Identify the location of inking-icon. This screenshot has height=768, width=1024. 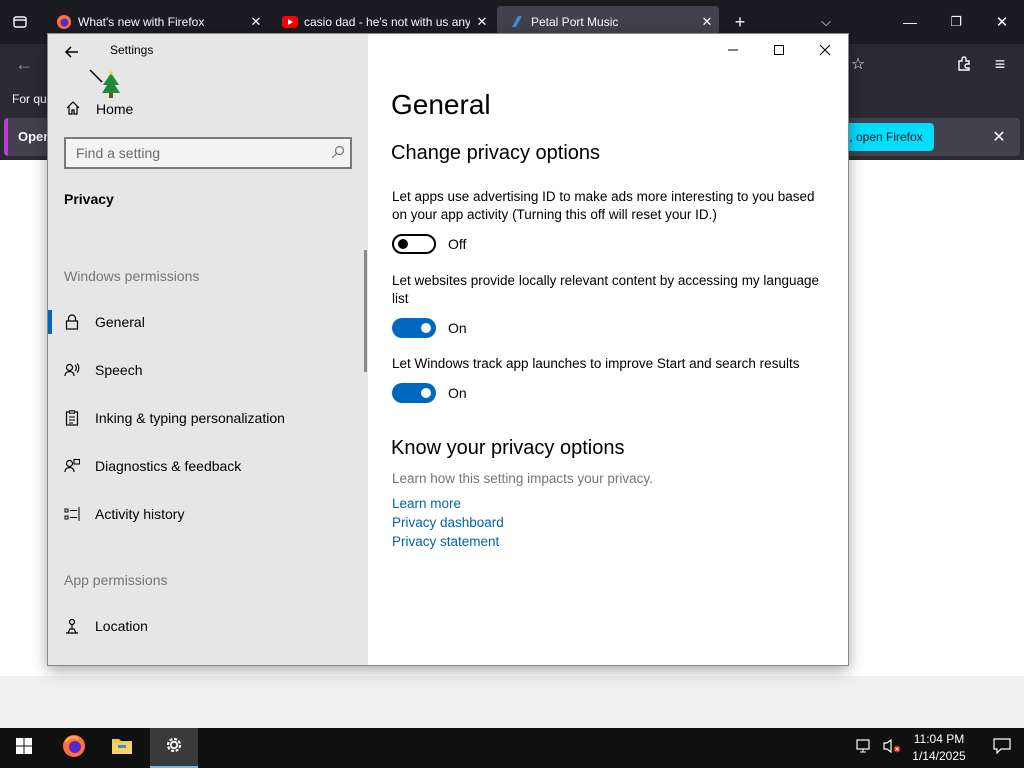
(72, 418).